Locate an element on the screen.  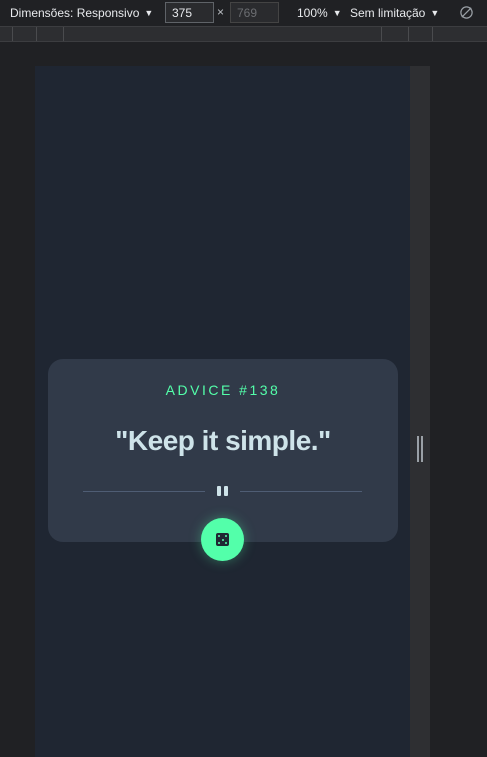
advice-quote: "Keep it simple." is located at coordinates (223, 440).